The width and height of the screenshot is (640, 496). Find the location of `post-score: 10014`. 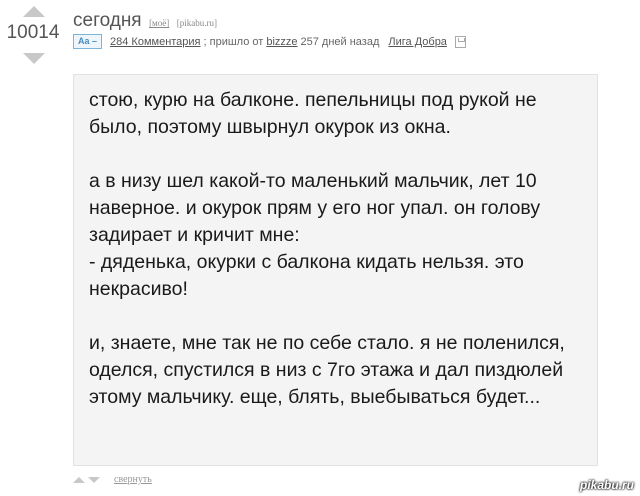

post-score: 10014 is located at coordinates (33, 32).